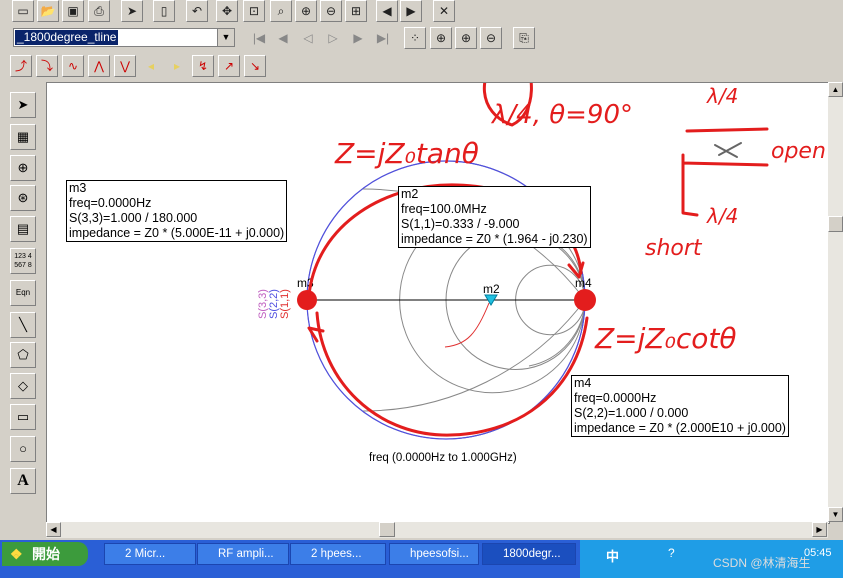 This screenshot has width=843, height=578. Describe the element at coordinates (227, 11) in the screenshot. I see `move-icon: ✥` at that location.